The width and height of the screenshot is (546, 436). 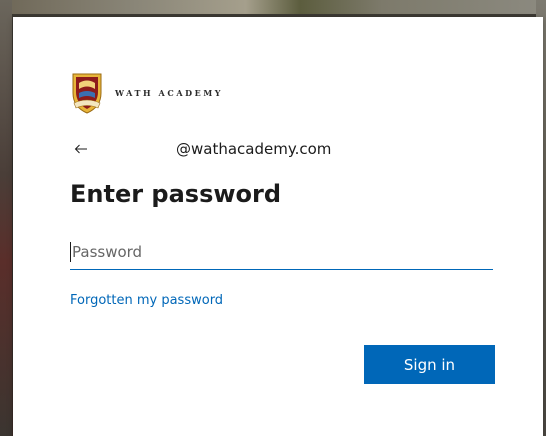 I want to click on background-photo-top, so click(x=273, y=7).